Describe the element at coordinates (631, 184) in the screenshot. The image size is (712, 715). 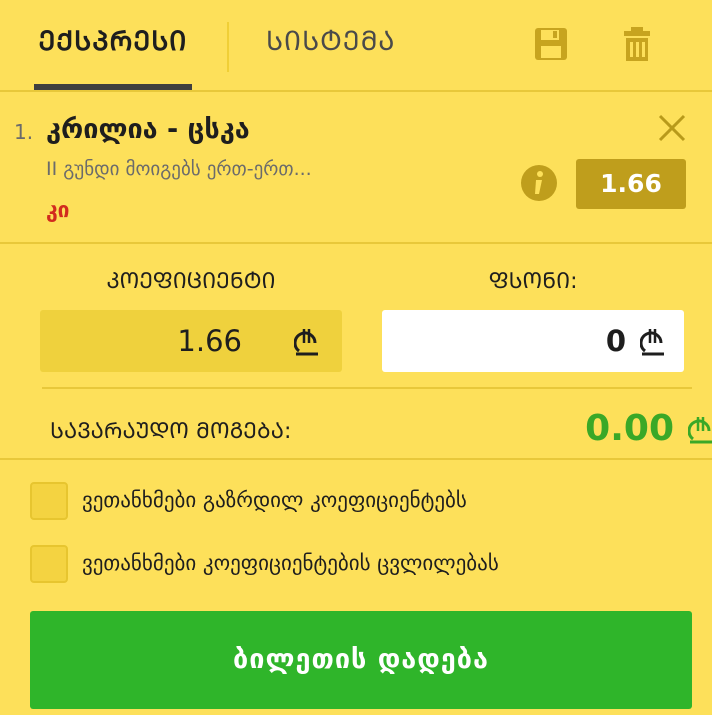
I see `odds-badge: 1.66` at that location.